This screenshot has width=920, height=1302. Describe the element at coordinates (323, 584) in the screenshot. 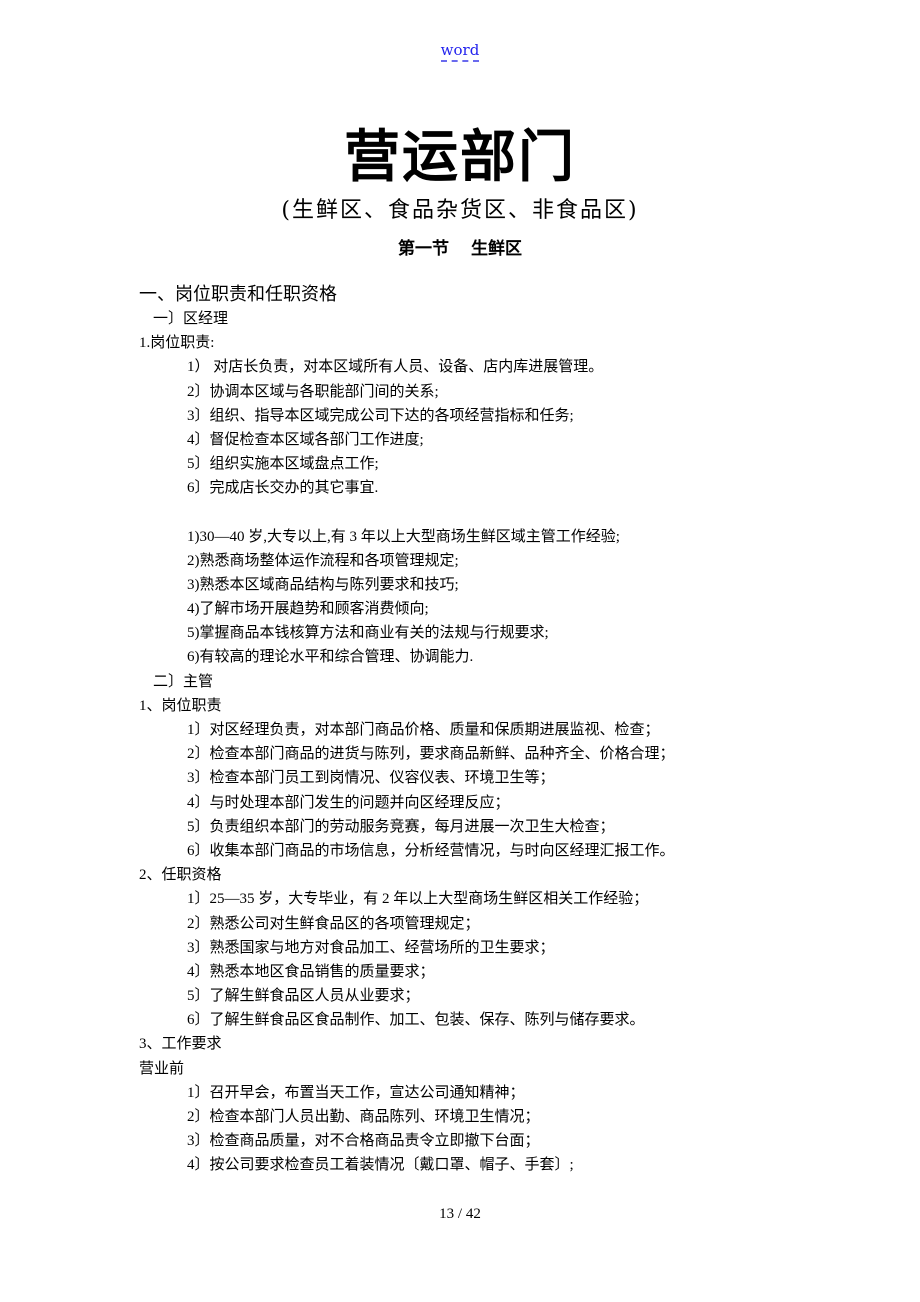

I see `text-line: 3)熟悉本区域商品结构与陈列要求和技巧;` at that location.